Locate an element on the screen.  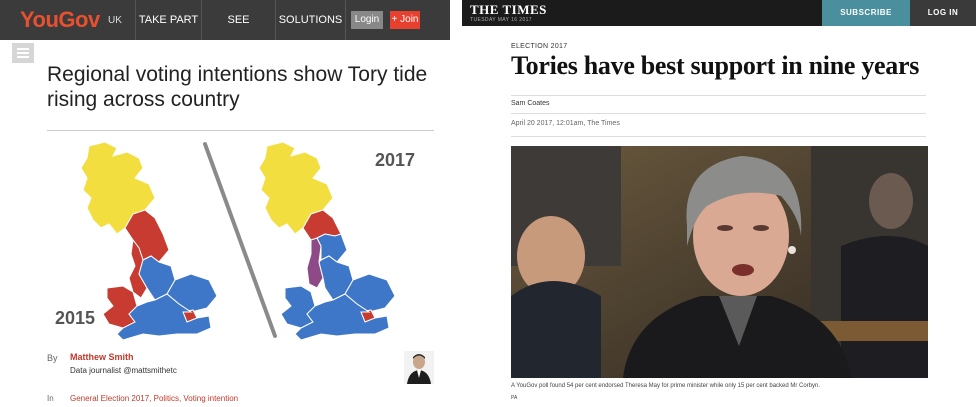
dateline: April 20 2017, 12:01am, The Times is located at coordinates (565, 123).